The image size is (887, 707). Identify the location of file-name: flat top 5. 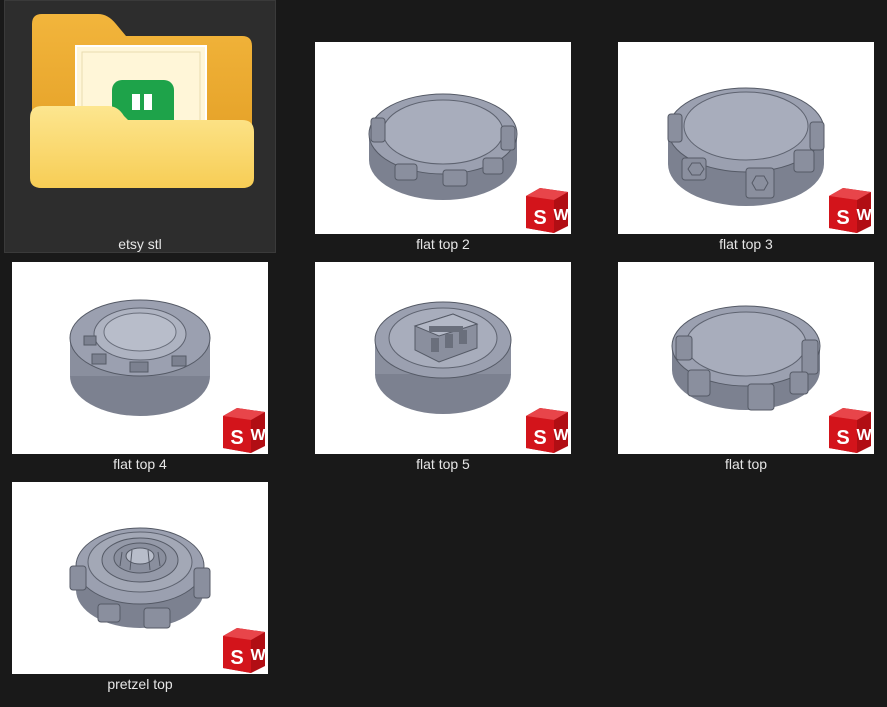
(443, 464).